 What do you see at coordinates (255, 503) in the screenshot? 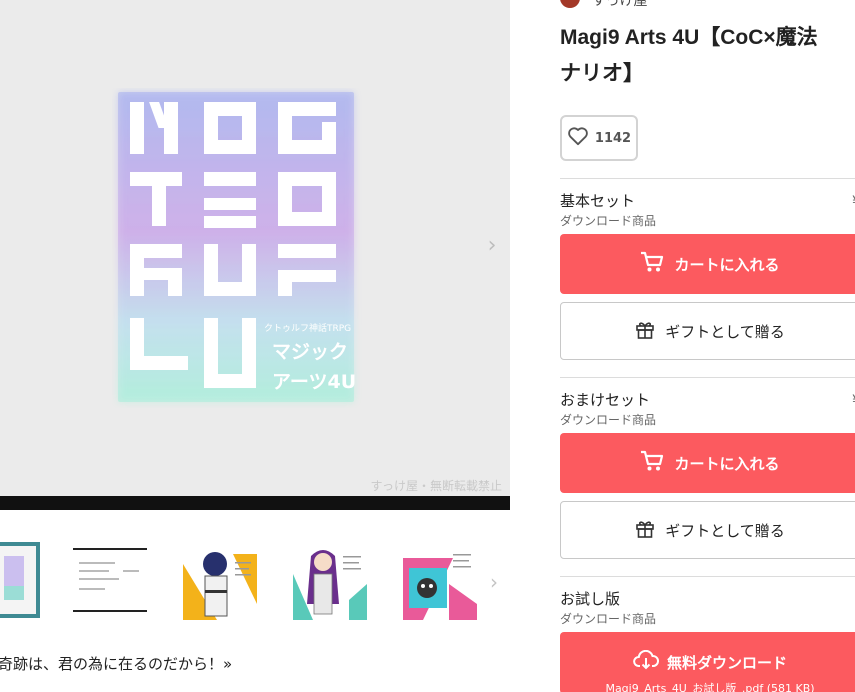
I see `image-bottom-bar` at bounding box center [255, 503].